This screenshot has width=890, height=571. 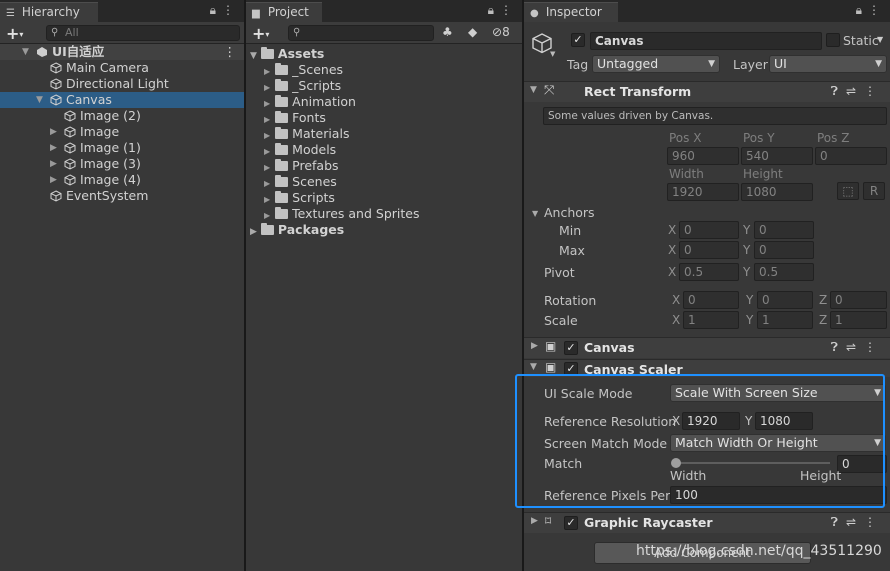 What do you see at coordinates (784, 421) in the screenshot?
I see `ref-y-field: 1080` at bounding box center [784, 421].